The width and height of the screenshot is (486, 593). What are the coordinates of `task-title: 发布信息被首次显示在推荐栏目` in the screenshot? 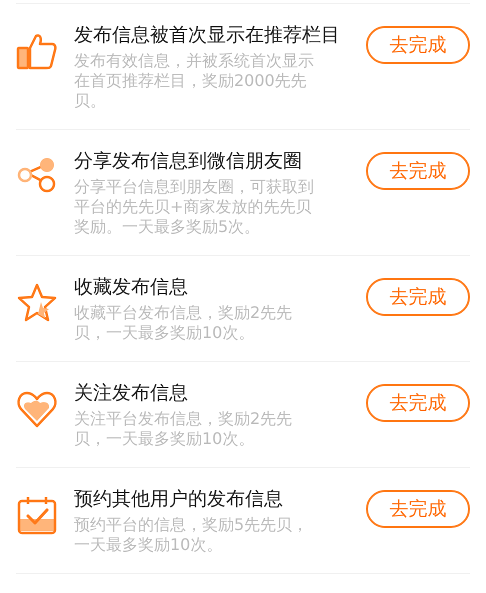 It's located at (207, 35).